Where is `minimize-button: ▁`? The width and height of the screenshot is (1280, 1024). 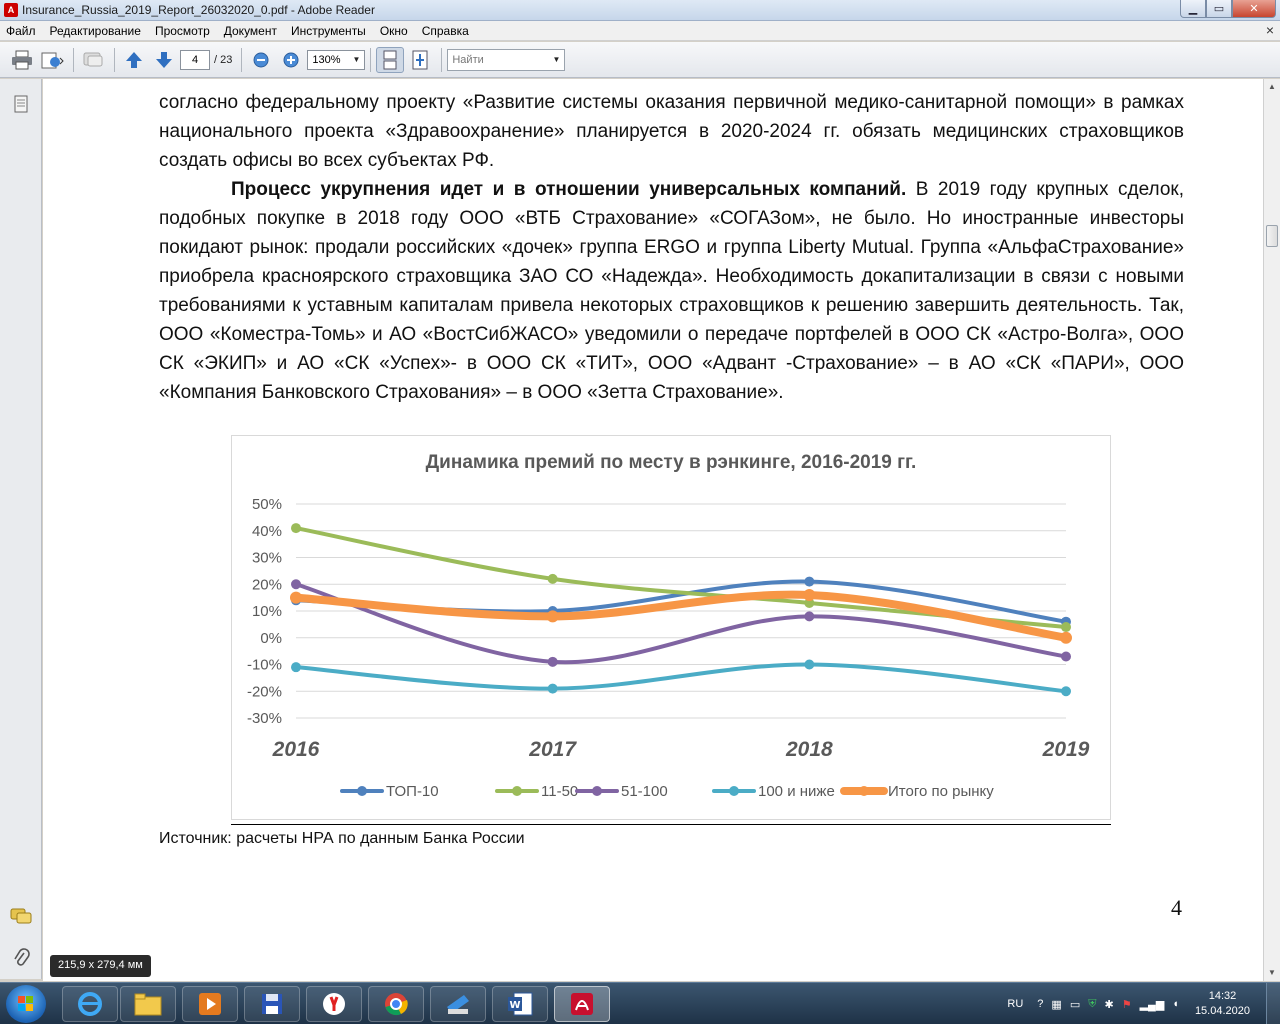
minimize-button: ▁ is located at coordinates (1193, 9).